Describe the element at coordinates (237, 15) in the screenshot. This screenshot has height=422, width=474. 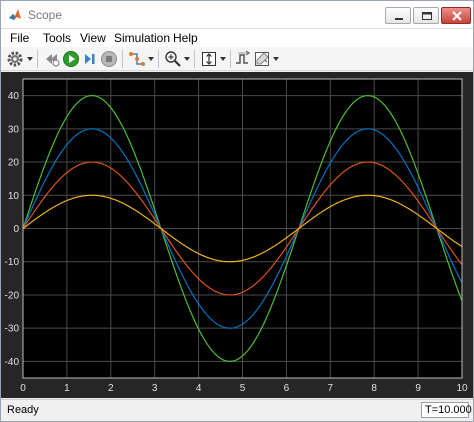
I see `title-bar: Scope` at that location.